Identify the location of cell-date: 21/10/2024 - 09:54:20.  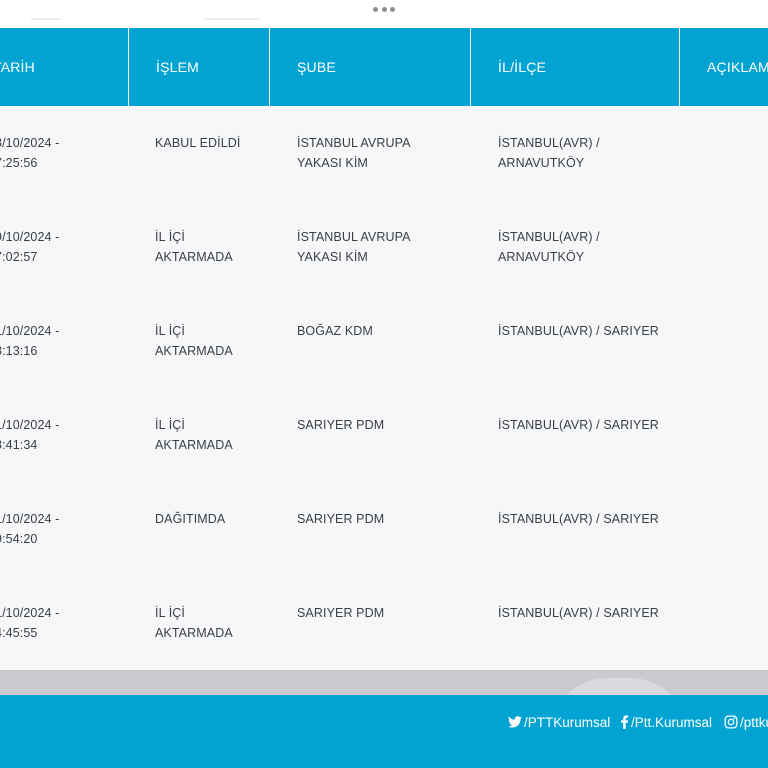
(49, 529).